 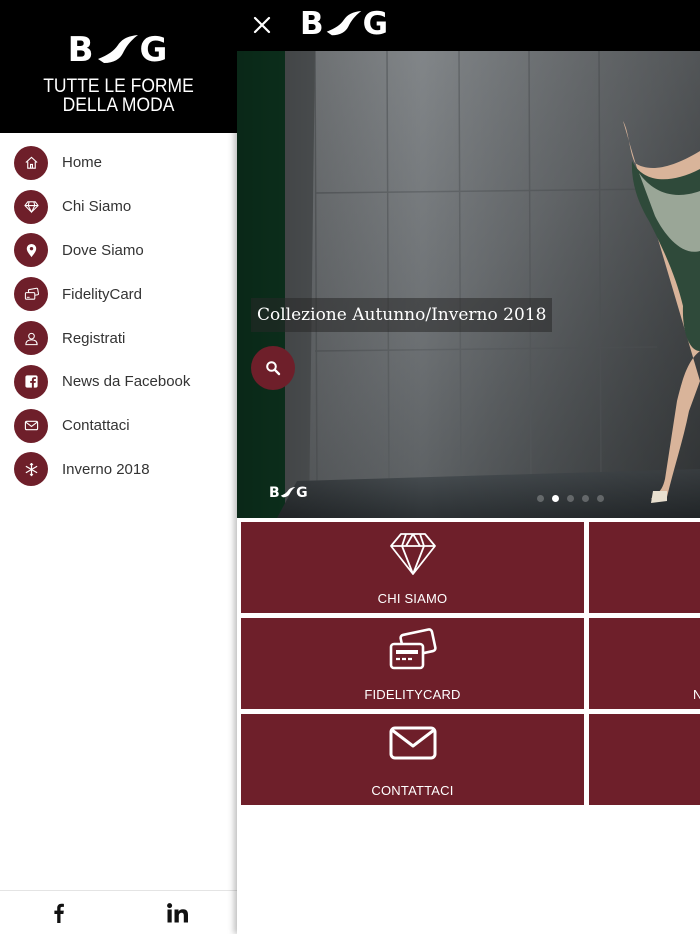 I want to click on brand-logo: BG, so click(x=118, y=50).